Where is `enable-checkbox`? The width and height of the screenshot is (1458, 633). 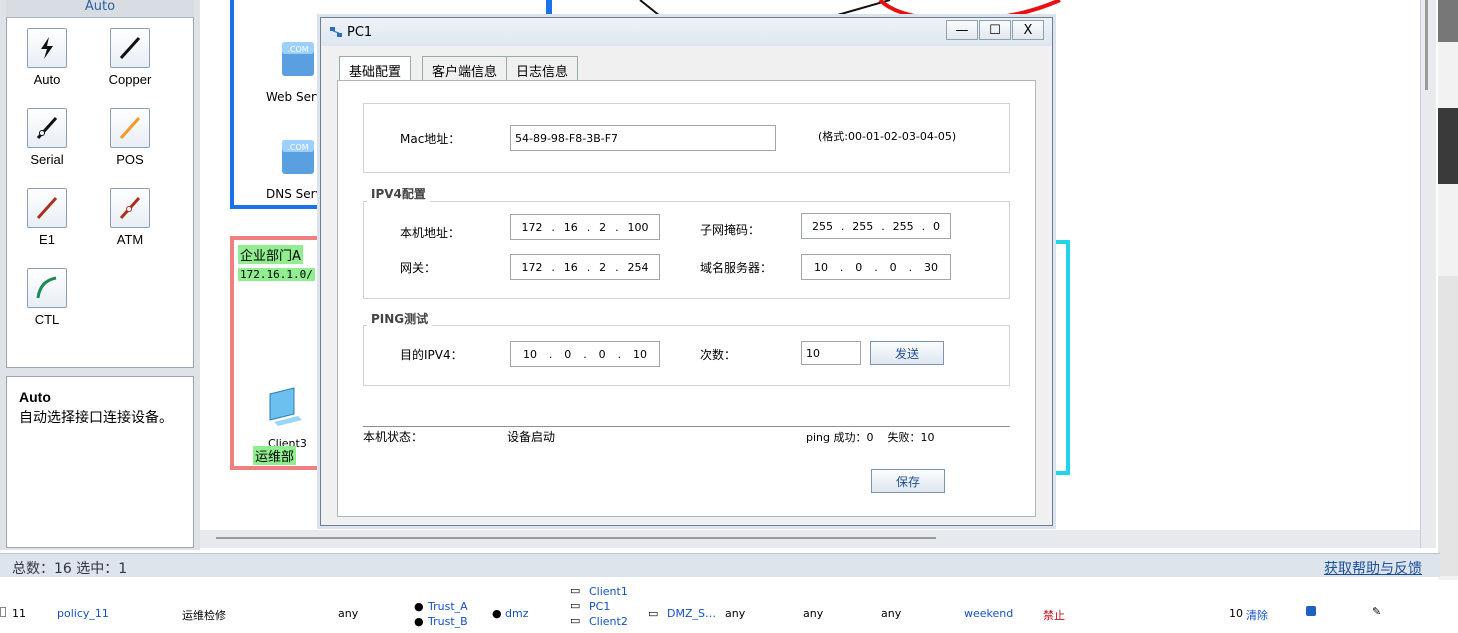
enable-checkbox is located at coordinates (1311, 611).